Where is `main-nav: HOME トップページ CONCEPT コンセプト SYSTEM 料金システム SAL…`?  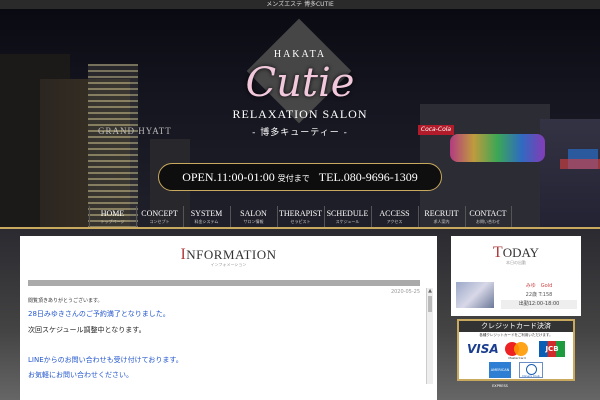 main-nav: HOME トップページ CONCEPT コンセプト SYSTEM 料金システム SAL… is located at coordinates (300, 216).